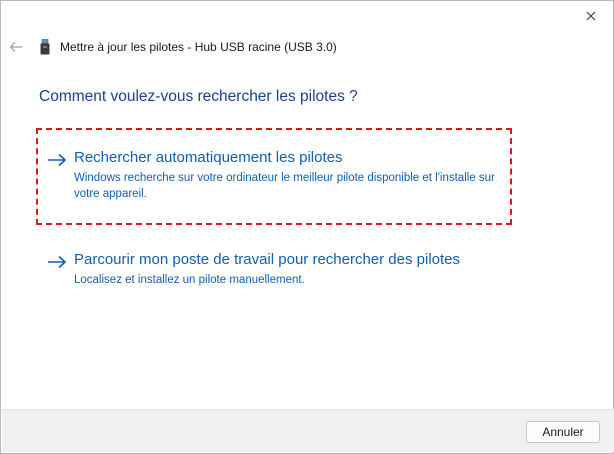 This screenshot has height=454, width=614. Describe the element at coordinates (45, 47) in the screenshot. I see `usb-device-icon` at that location.